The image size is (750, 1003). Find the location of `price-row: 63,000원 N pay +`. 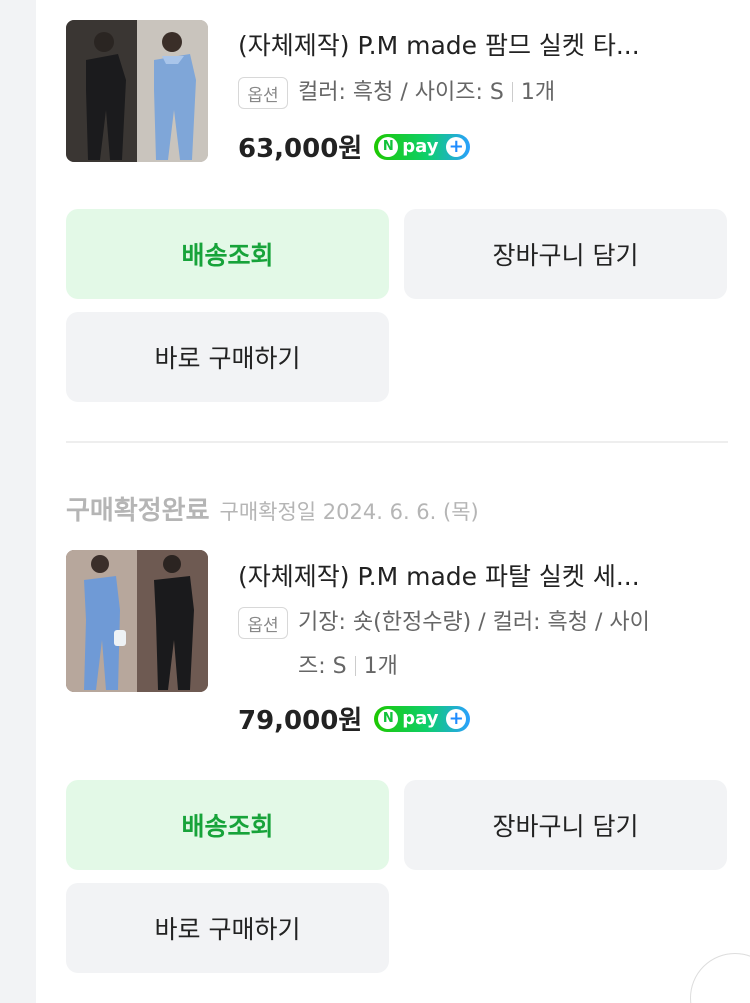

price-row: 63,000원 N pay + is located at coordinates (354, 146).